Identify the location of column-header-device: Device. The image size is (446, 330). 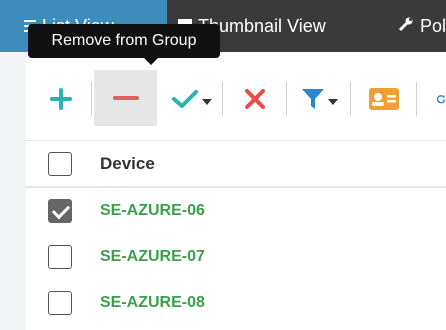
(127, 164).